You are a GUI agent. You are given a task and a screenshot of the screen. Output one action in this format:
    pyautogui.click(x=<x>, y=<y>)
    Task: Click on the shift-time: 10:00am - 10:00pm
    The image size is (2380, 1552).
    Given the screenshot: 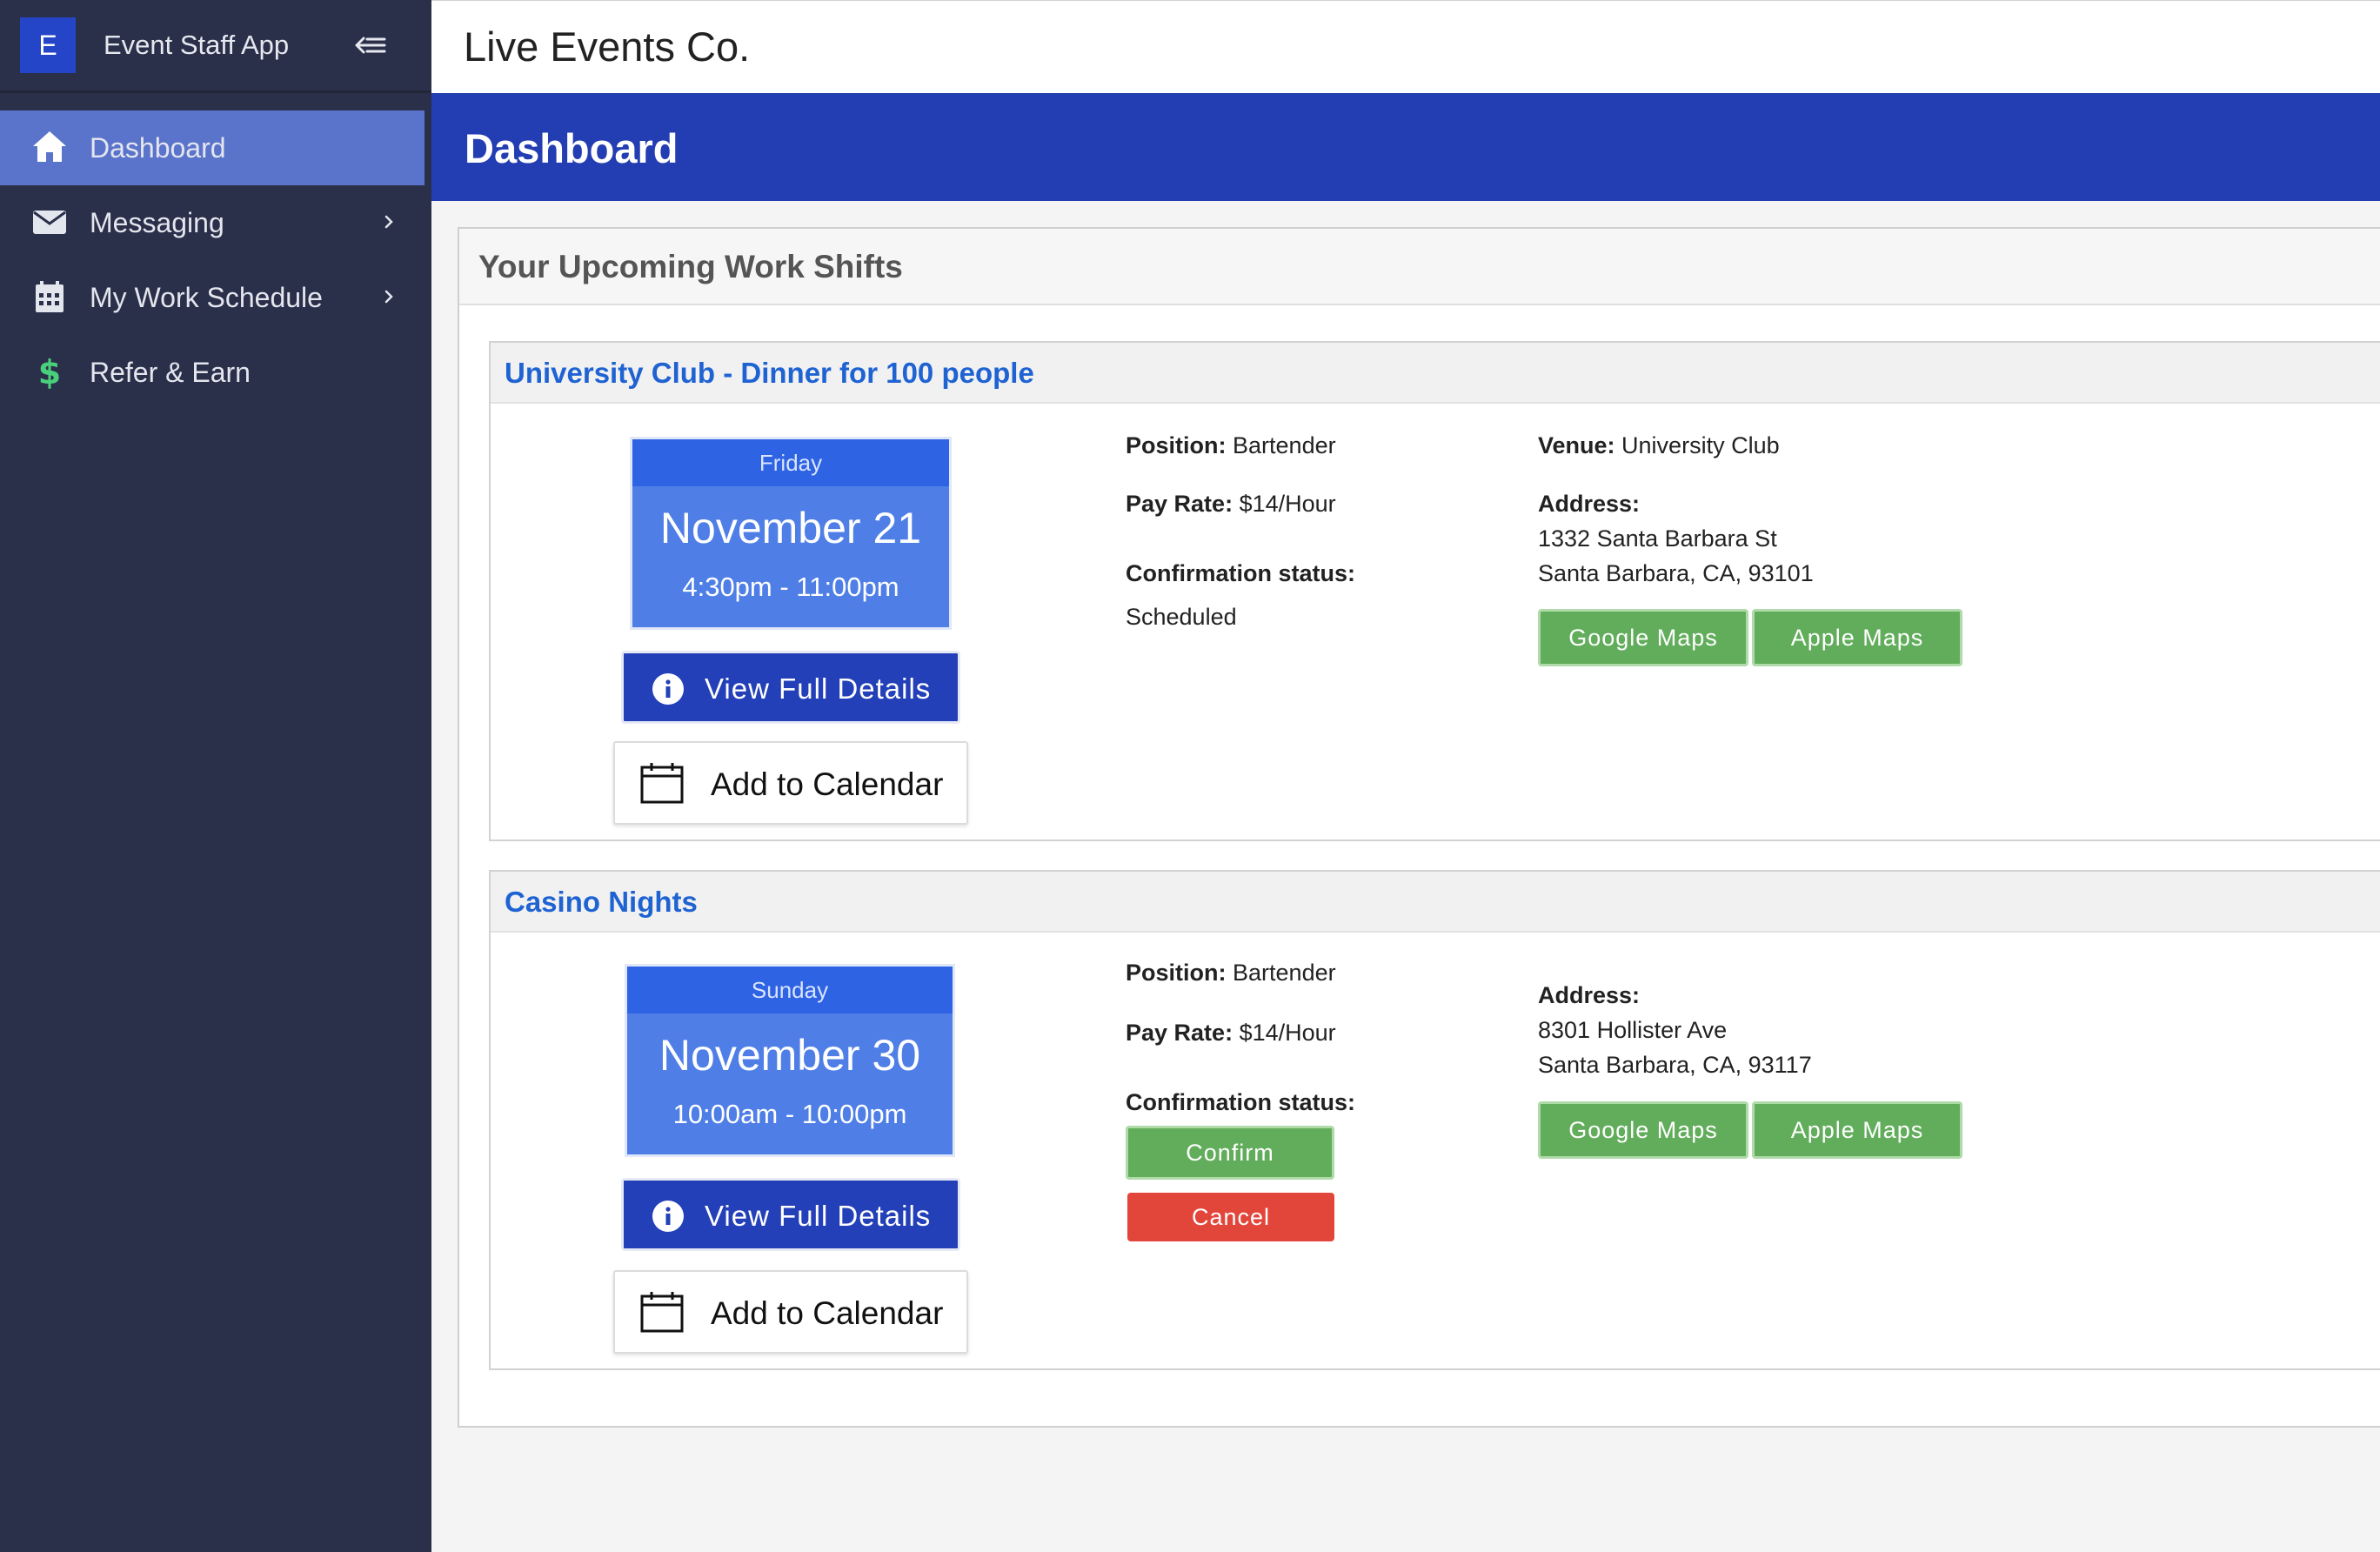 What is the action you would take?
    pyautogui.click(x=789, y=1114)
    